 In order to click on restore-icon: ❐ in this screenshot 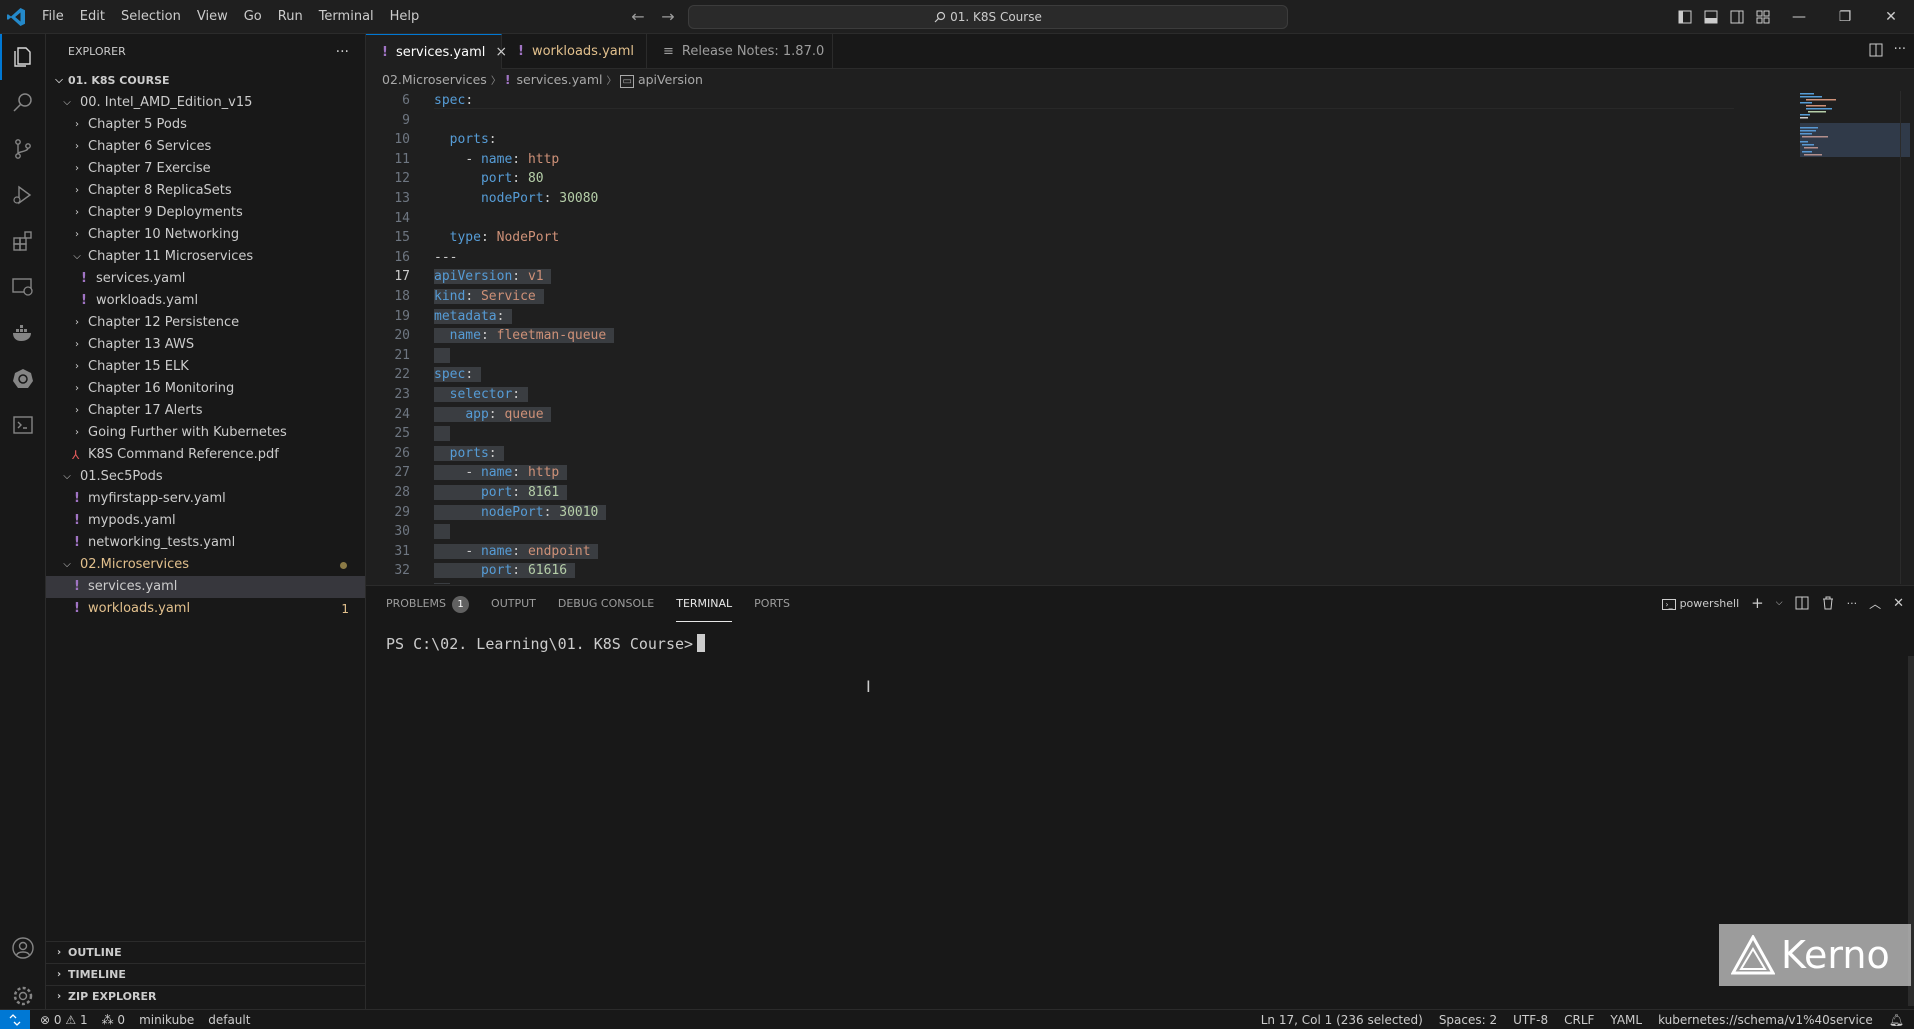, I will do `click(1845, 17)`.